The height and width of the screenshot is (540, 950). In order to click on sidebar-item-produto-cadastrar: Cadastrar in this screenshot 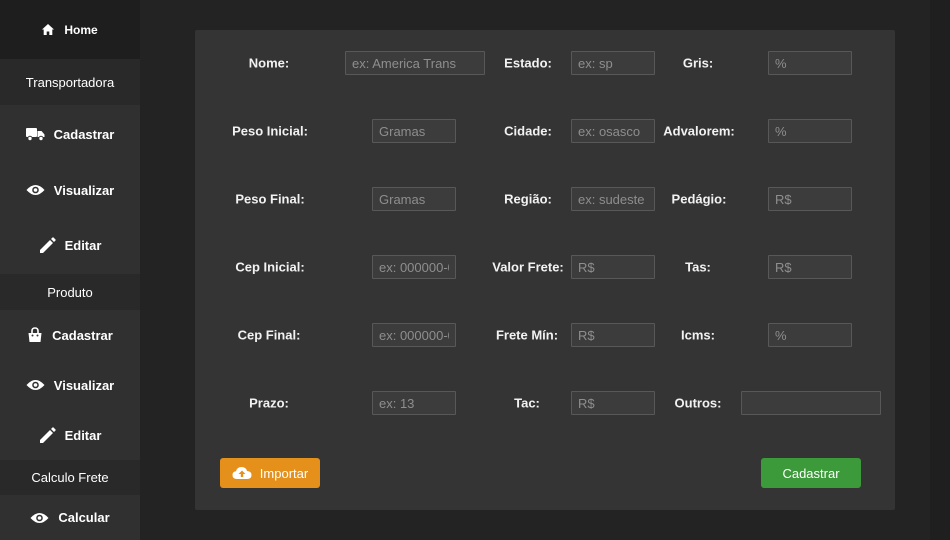, I will do `click(70, 335)`.